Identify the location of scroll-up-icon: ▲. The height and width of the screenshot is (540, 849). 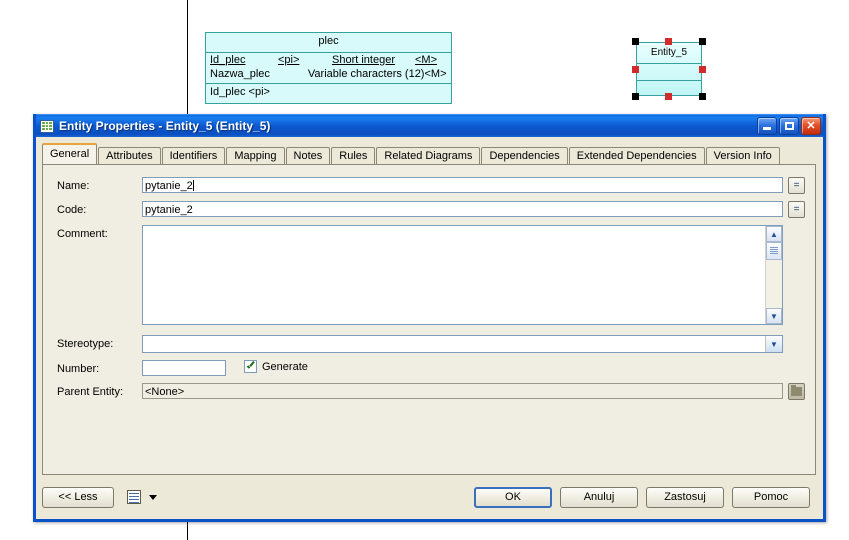
(774, 234).